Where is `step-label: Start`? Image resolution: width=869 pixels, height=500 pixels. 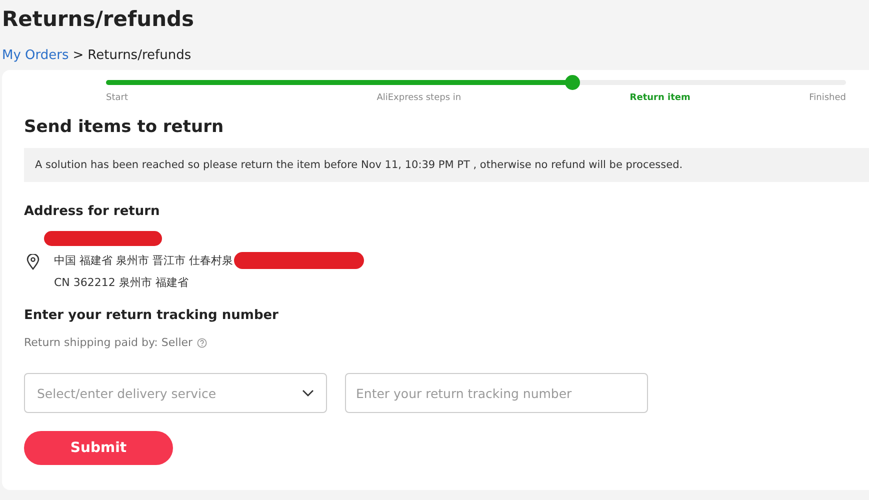 step-label: Start is located at coordinates (117, 98).